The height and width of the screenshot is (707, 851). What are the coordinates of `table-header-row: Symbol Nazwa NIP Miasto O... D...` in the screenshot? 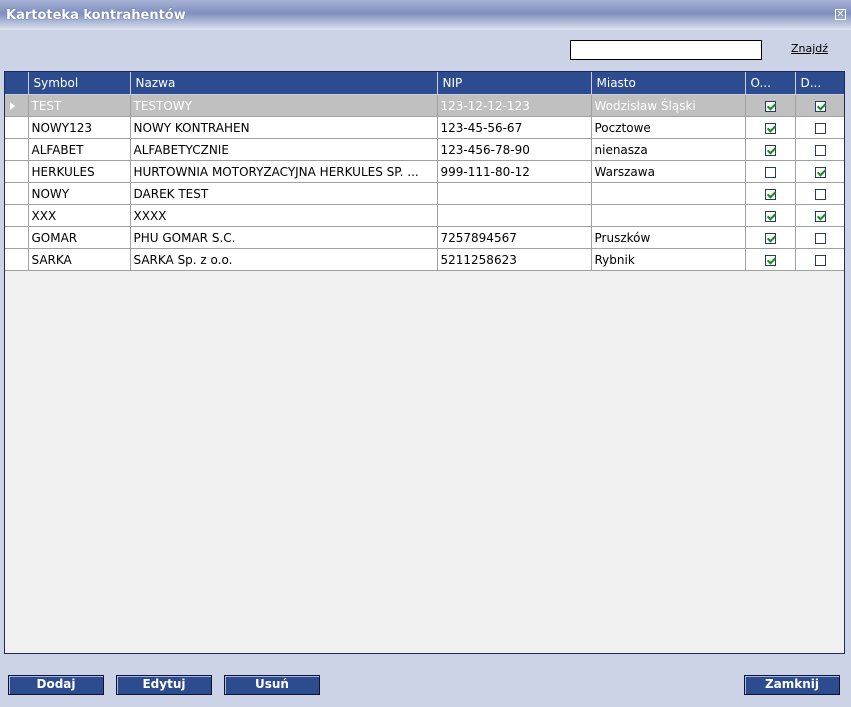 It's located at (424, 83).